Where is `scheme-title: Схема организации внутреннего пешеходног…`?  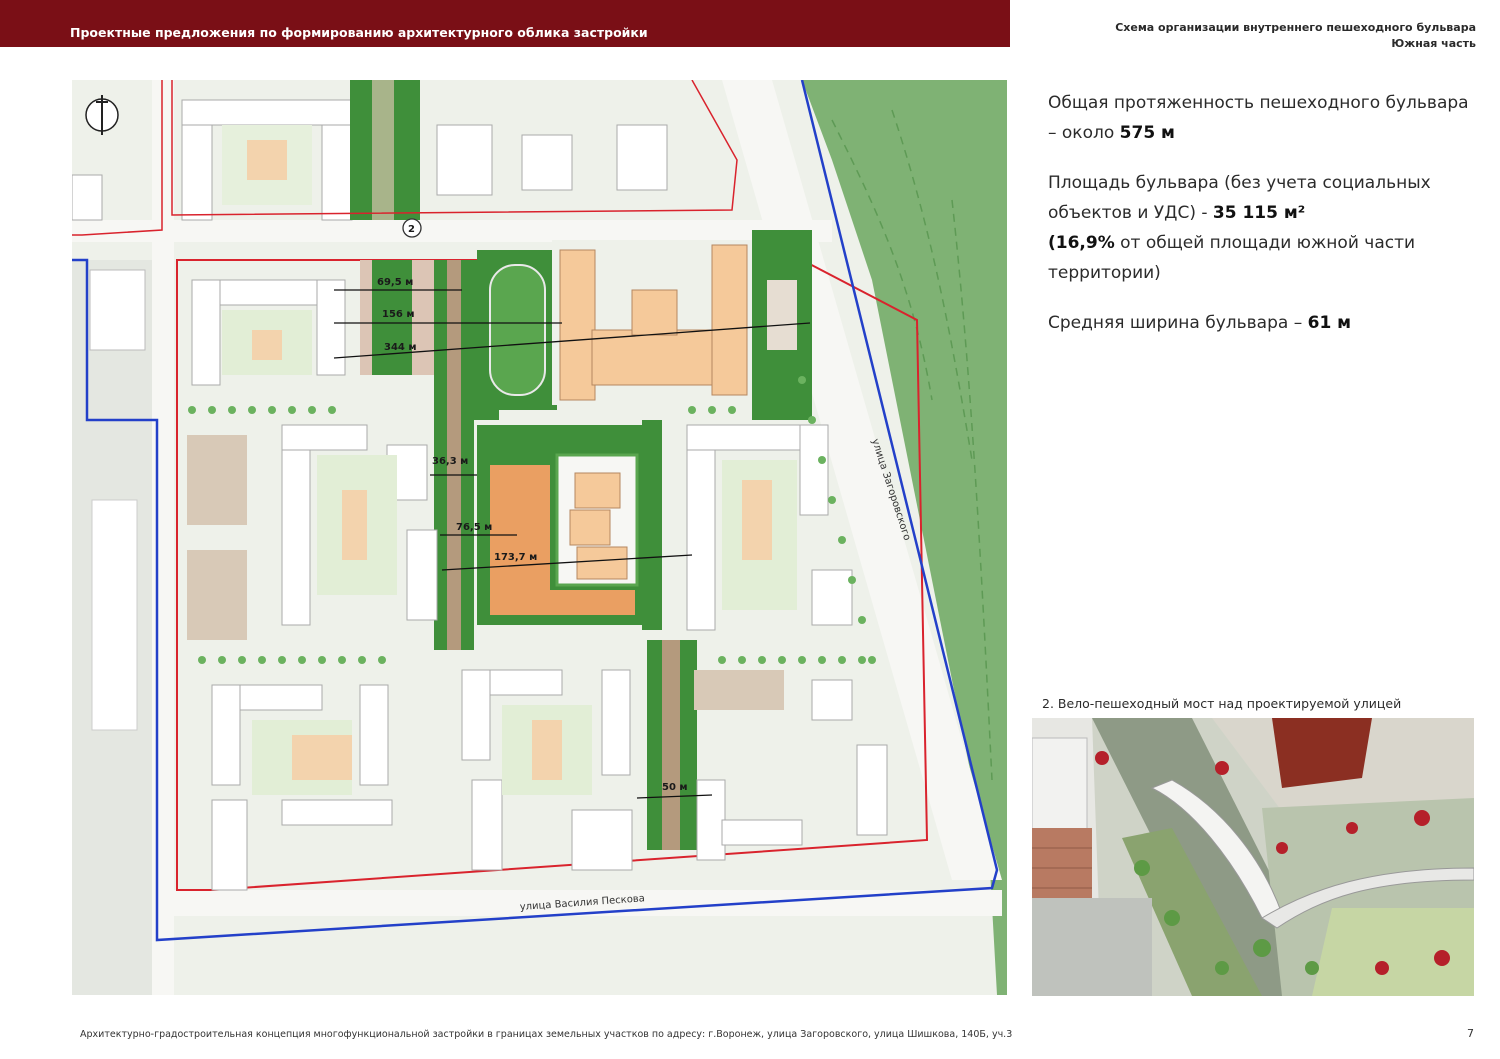
scheme-title: Схема организации внутреннего пешеходног… is located at coordinates (1295, 36).